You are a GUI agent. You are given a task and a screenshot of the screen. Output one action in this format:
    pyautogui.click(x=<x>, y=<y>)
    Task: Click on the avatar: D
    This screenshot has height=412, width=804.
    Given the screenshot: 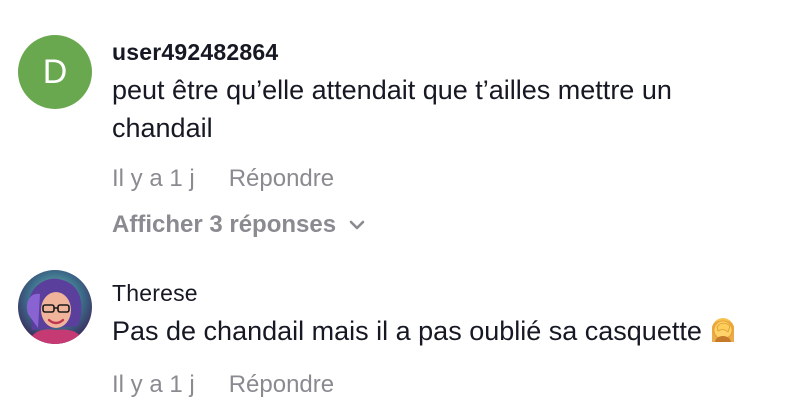 What is the action you would take?
    pyautogui.click(x=55, y=72)
    